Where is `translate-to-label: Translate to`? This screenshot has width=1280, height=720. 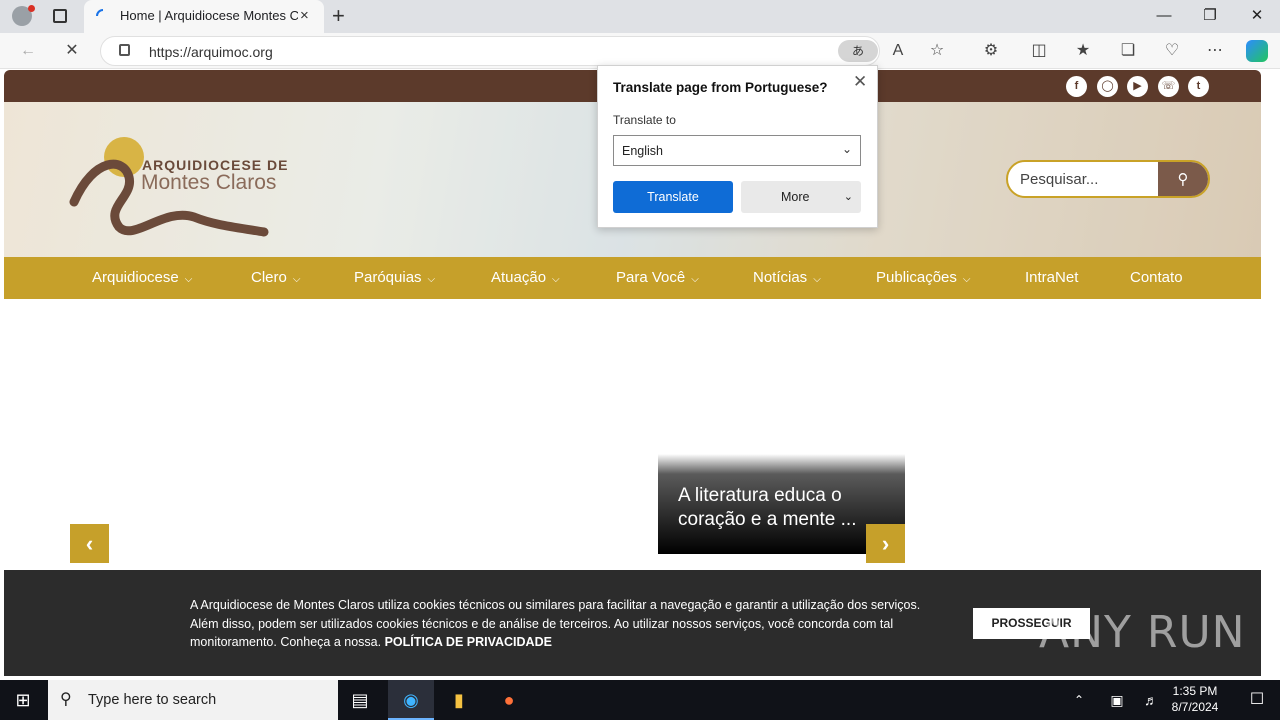 translate-to-label: Translate to is located at coordinates (644, 120).